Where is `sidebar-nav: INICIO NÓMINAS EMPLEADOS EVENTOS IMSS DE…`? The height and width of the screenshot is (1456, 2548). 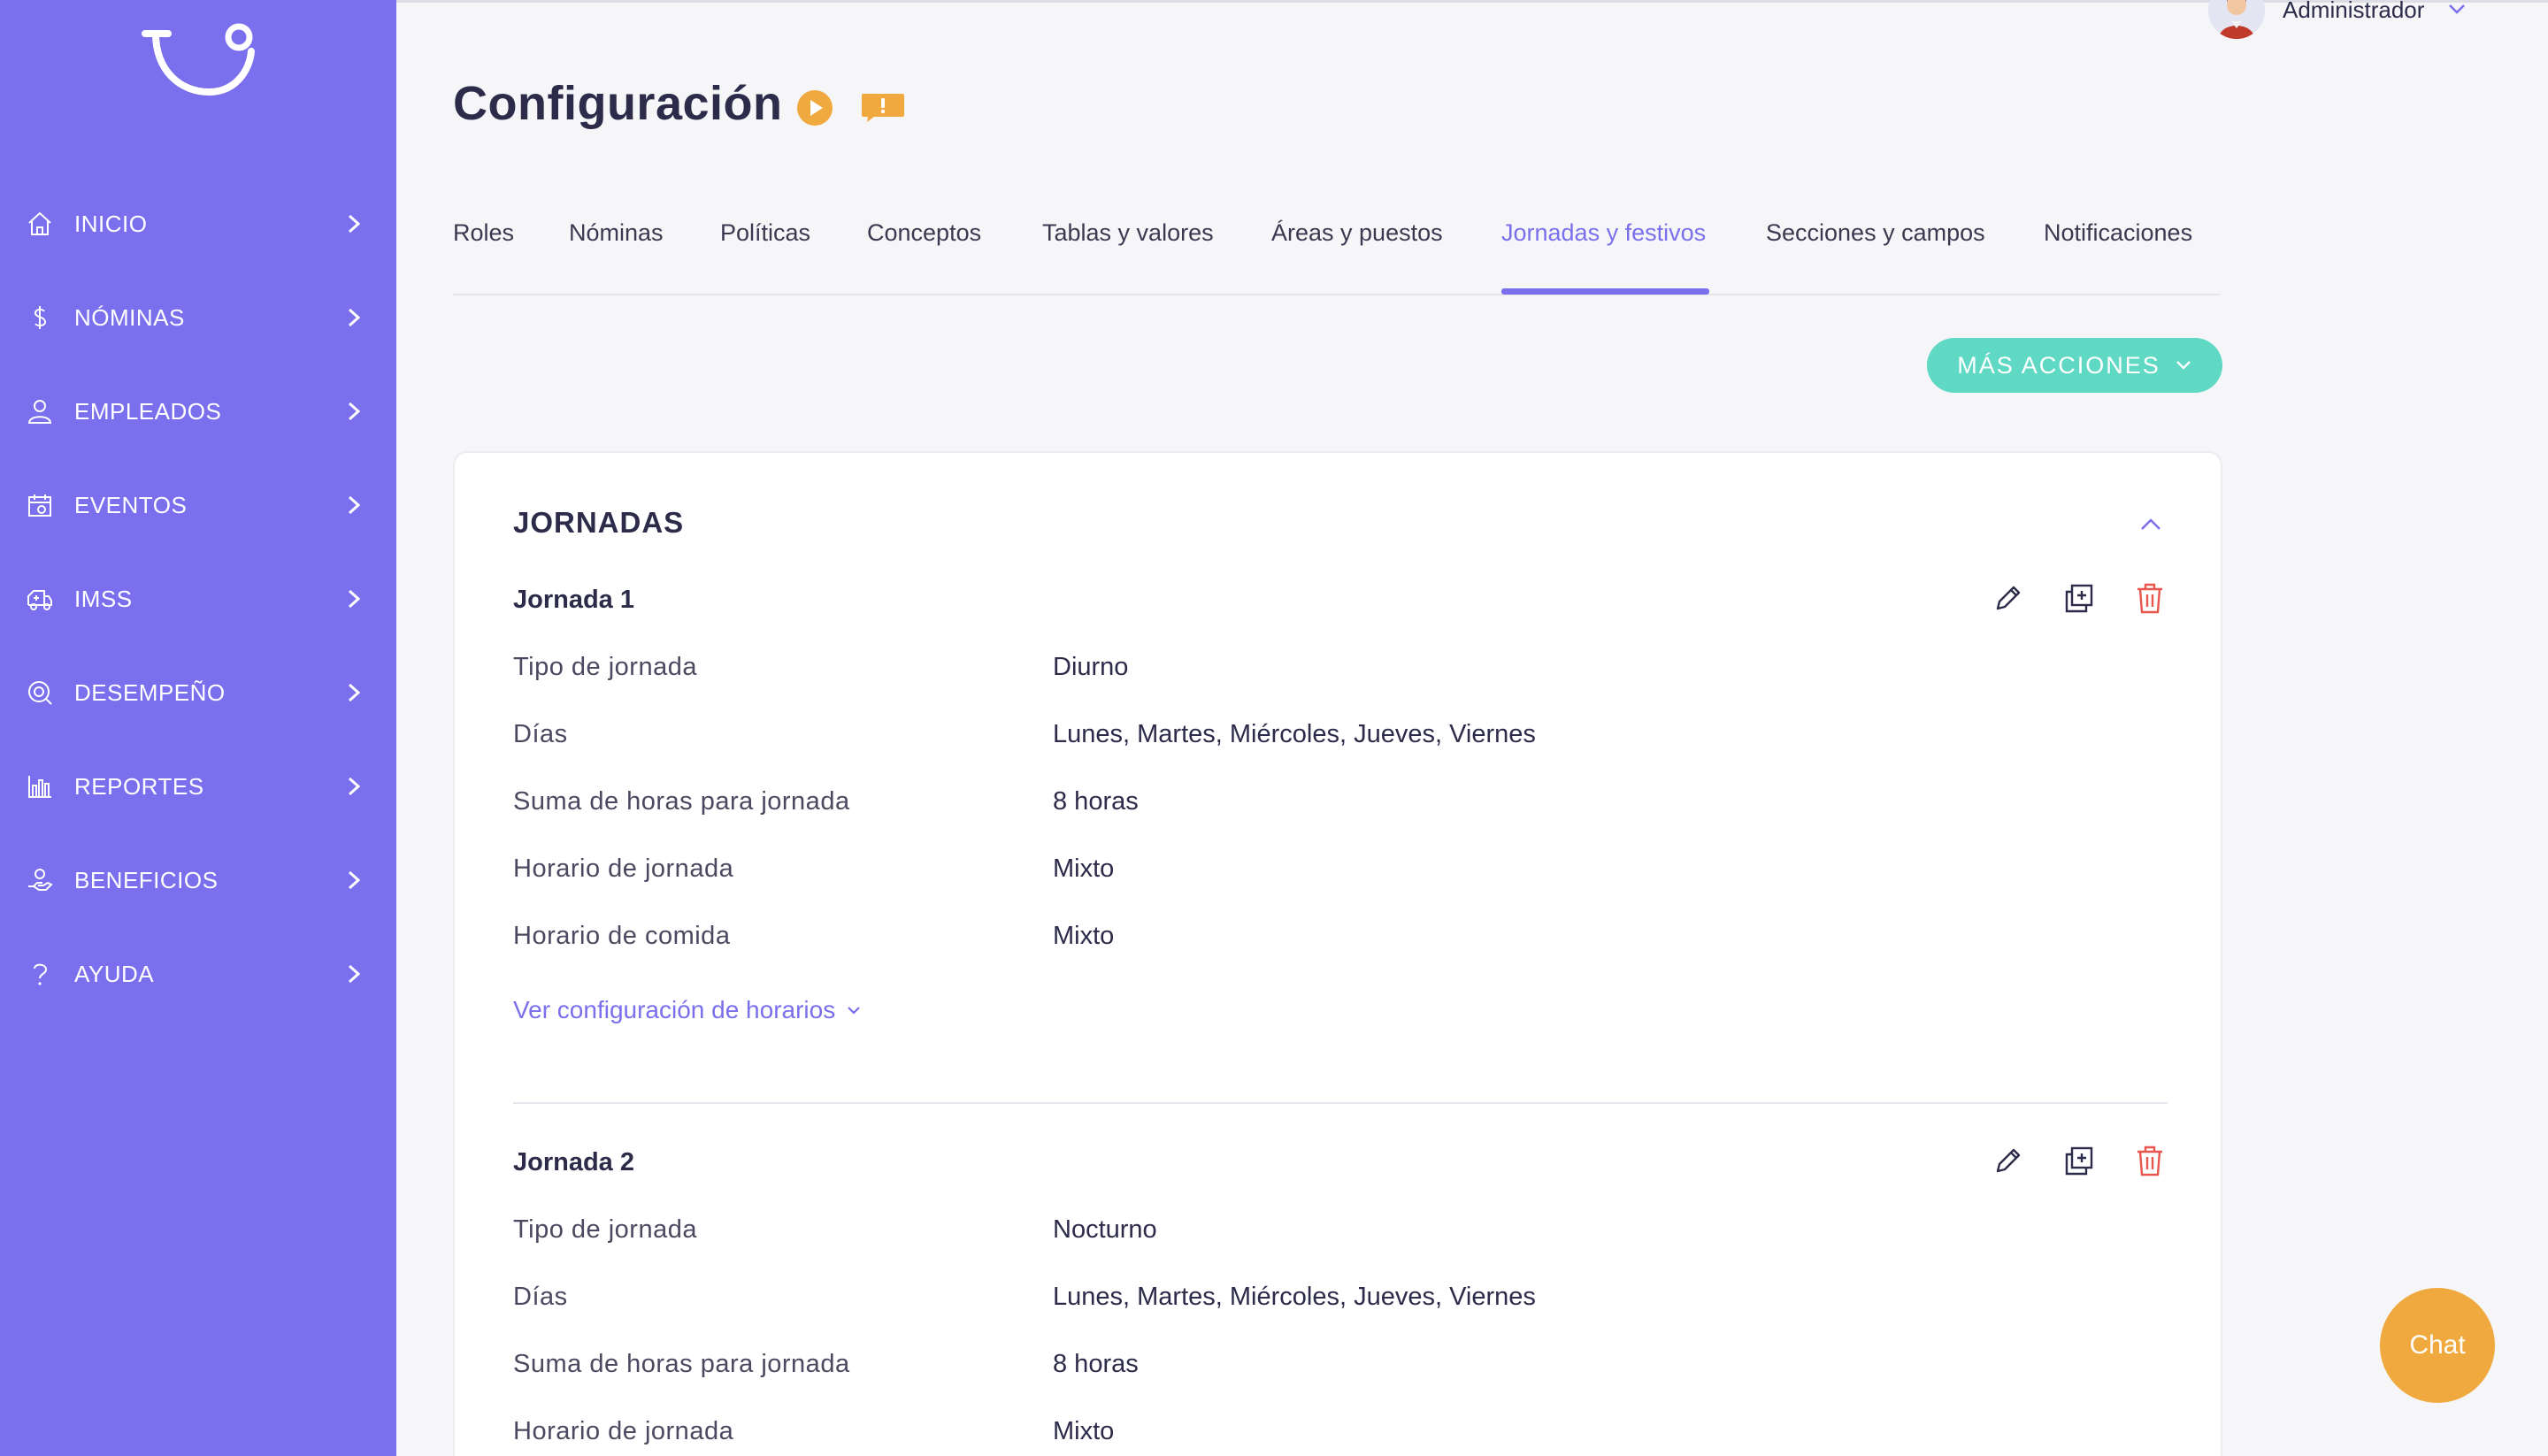
sidebar-nav: INICIO NÓMINAS EMPLEADOS EVENTOS IMSS DE… is located at coordinates (198, 599).